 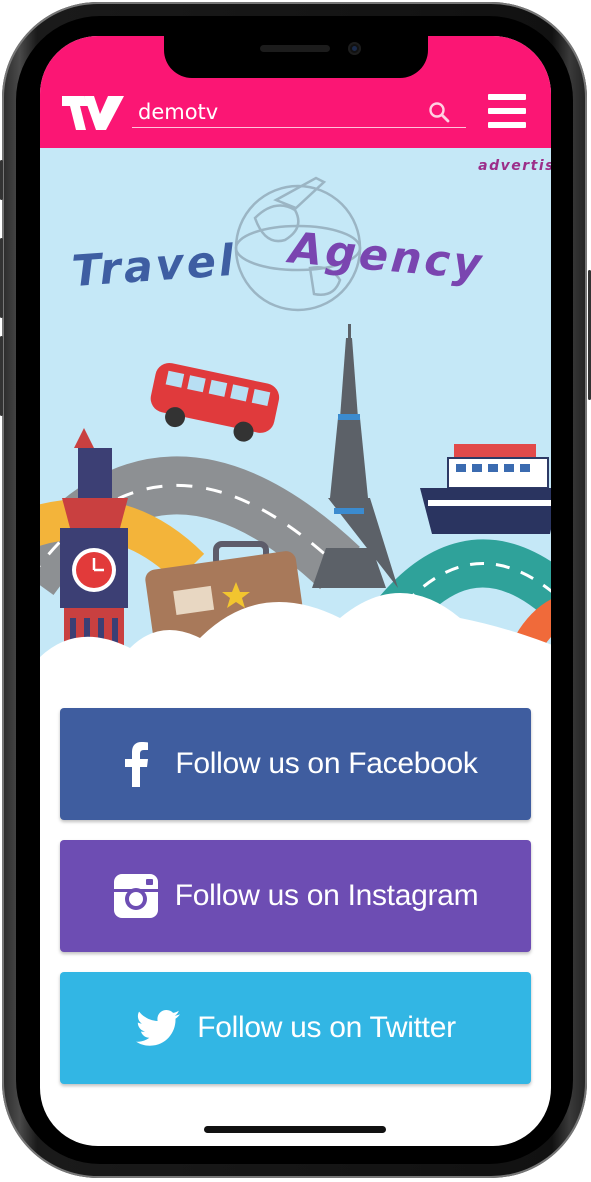 I want to click on red-bus-icon, so click(x=215, y=402).